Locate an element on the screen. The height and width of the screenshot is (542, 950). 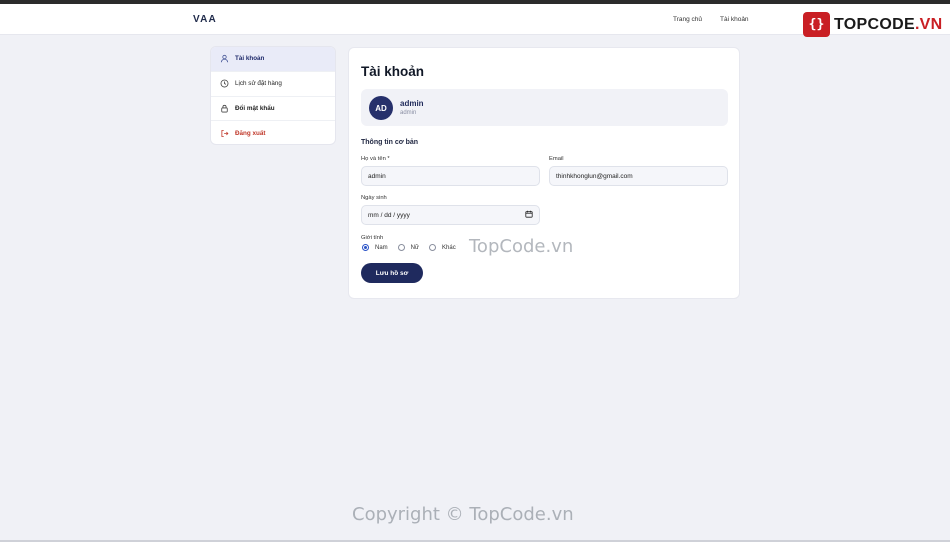
topcode-logo-mark: {} is located at coordinates (816, 24).